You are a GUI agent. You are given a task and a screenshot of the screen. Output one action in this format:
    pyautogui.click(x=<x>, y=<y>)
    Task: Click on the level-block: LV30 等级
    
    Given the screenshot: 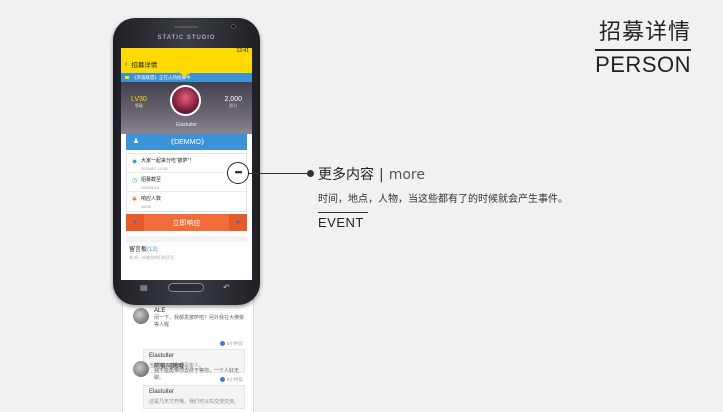 What is the action you would take?
    pyautogui.click(x=139, y=102)
    